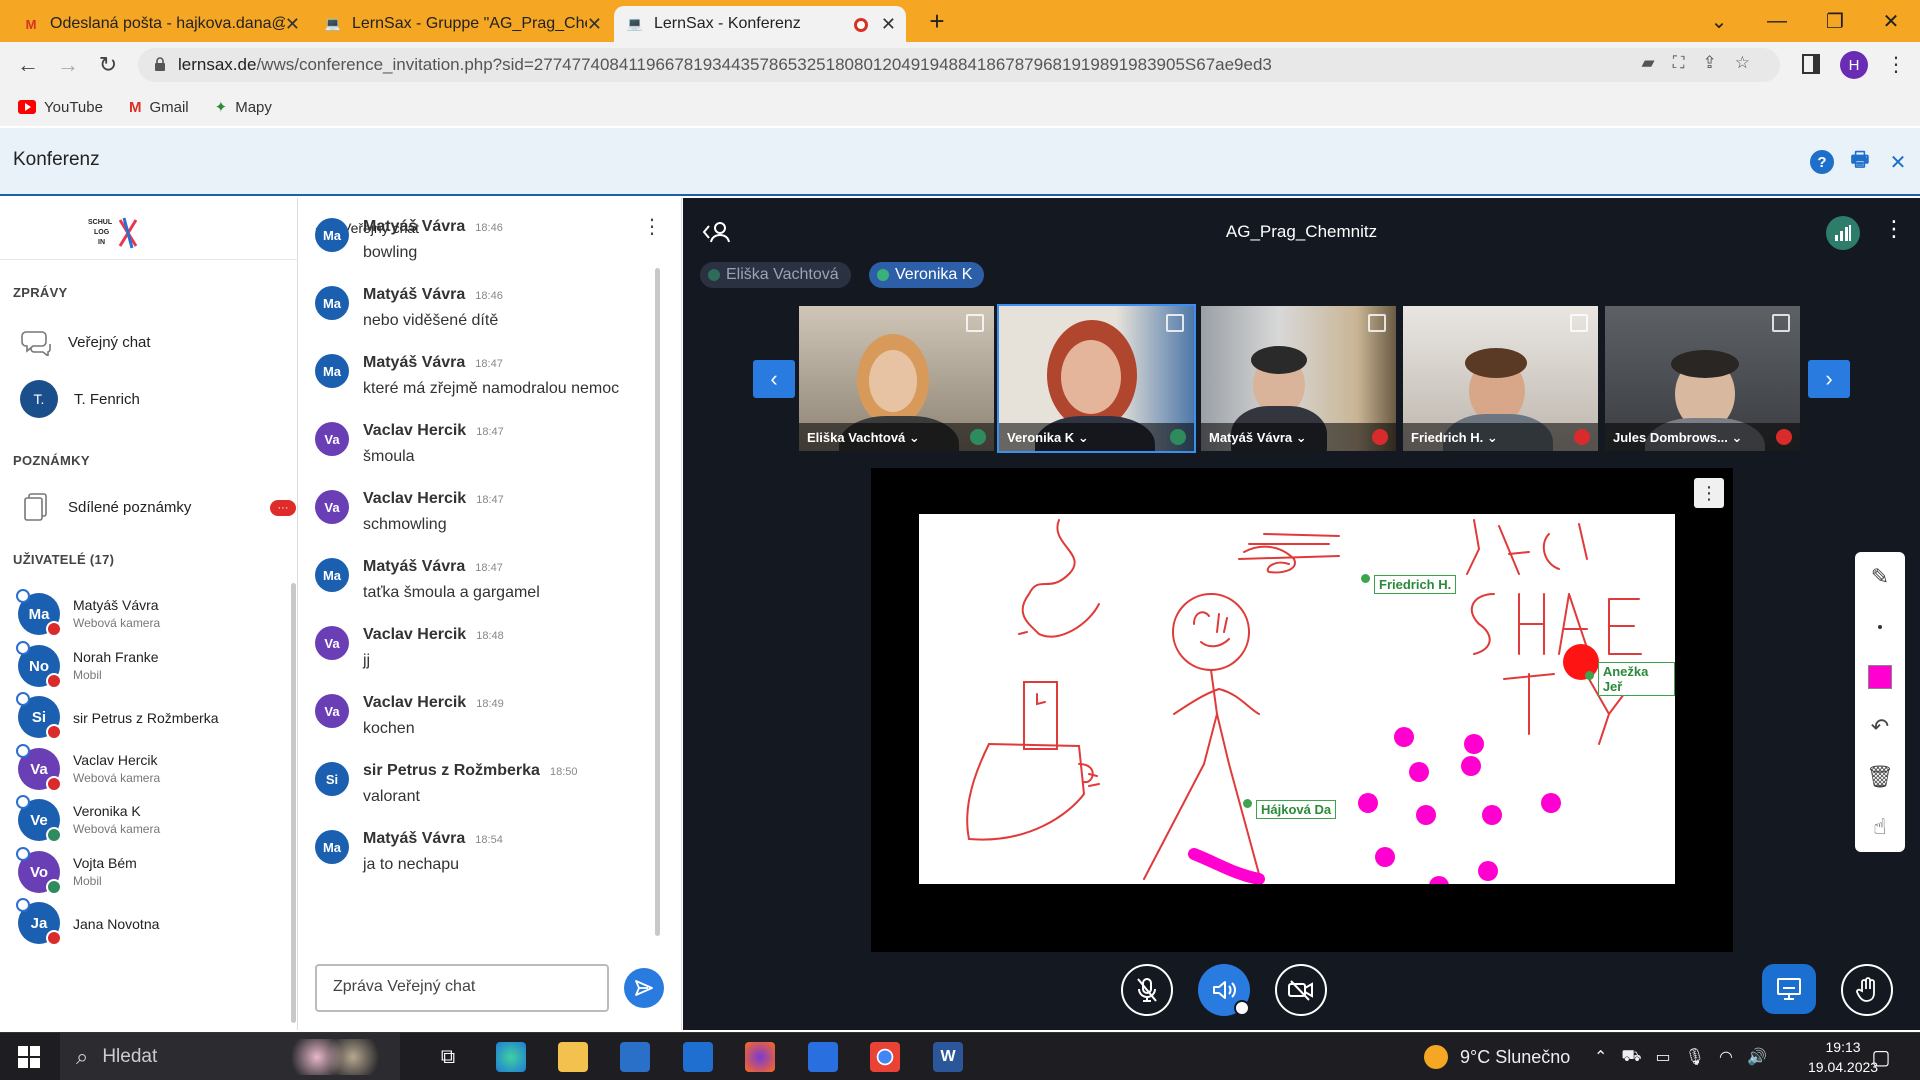 This screenshot has width=1920, height=1080. I want to click on presentation-button, so click(1789, 989).